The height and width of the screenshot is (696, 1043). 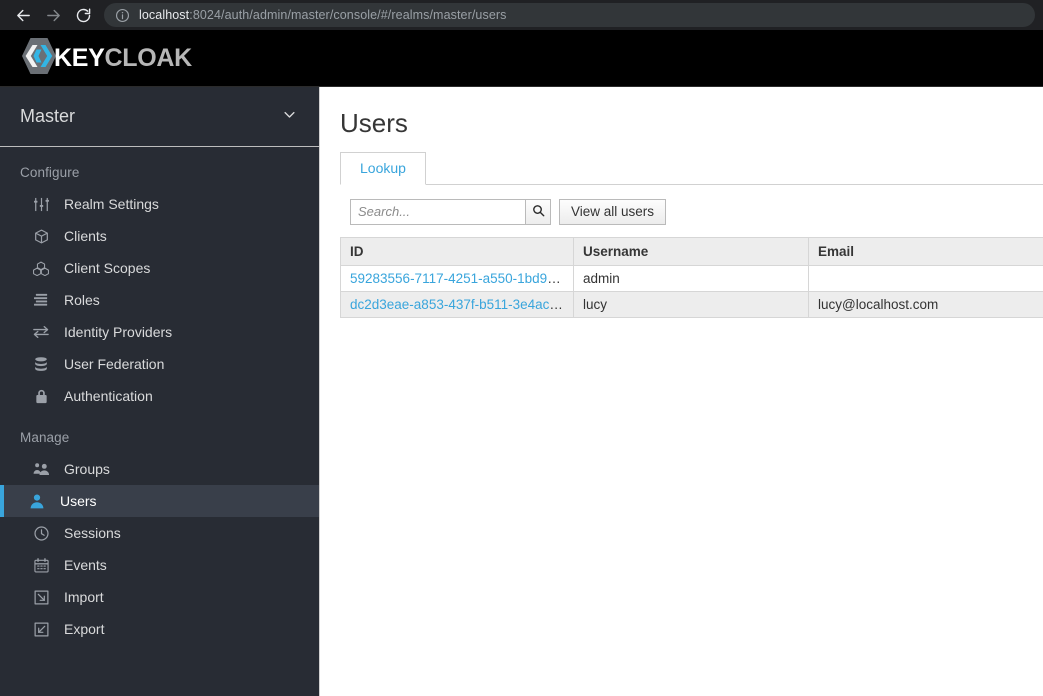 What do you see at coordinates (79, 57) in the screenshot?
I see `brand-key: KEY` at bounding box center [79, 57].